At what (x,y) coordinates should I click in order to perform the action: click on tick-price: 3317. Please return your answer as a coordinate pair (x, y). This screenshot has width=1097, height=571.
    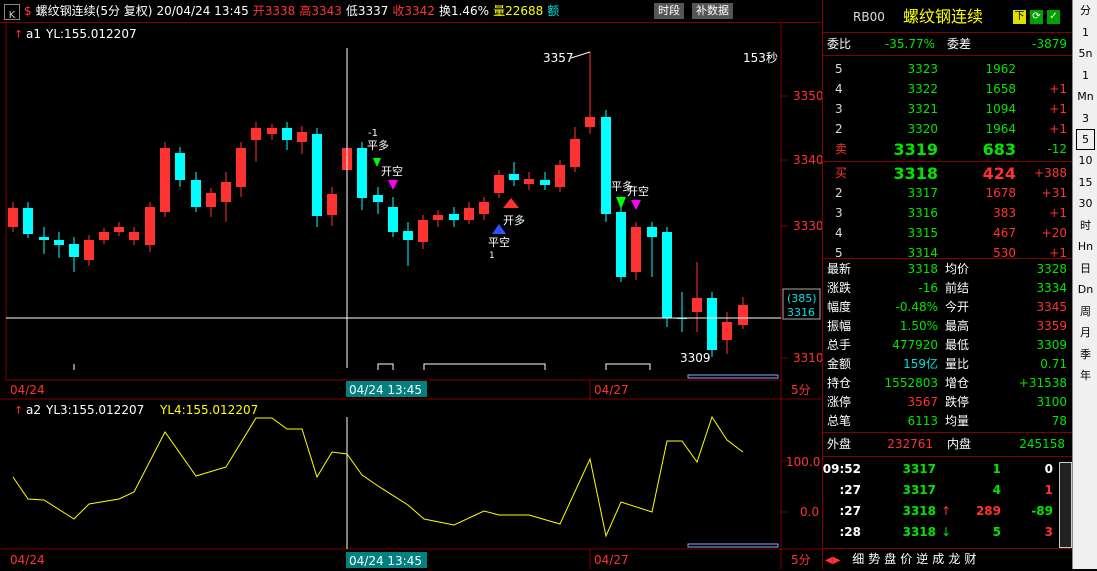
    Looking at the image, I should click on (919, 490).